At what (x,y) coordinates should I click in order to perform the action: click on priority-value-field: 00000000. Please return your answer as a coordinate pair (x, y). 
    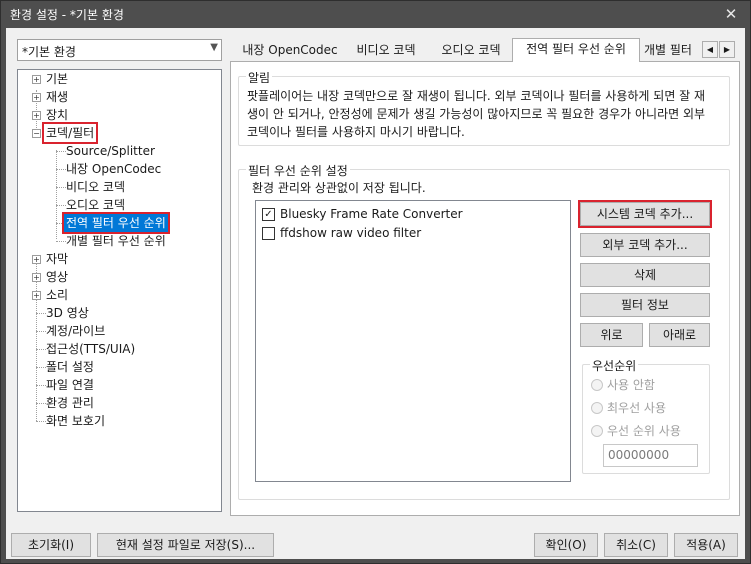
    Looking at the image, I should click on (650, 455).